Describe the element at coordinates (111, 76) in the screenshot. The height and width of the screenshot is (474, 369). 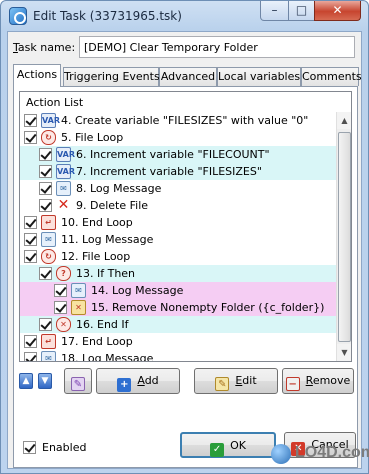
I see `tab-triggering-events: Triggering Events` at that location.